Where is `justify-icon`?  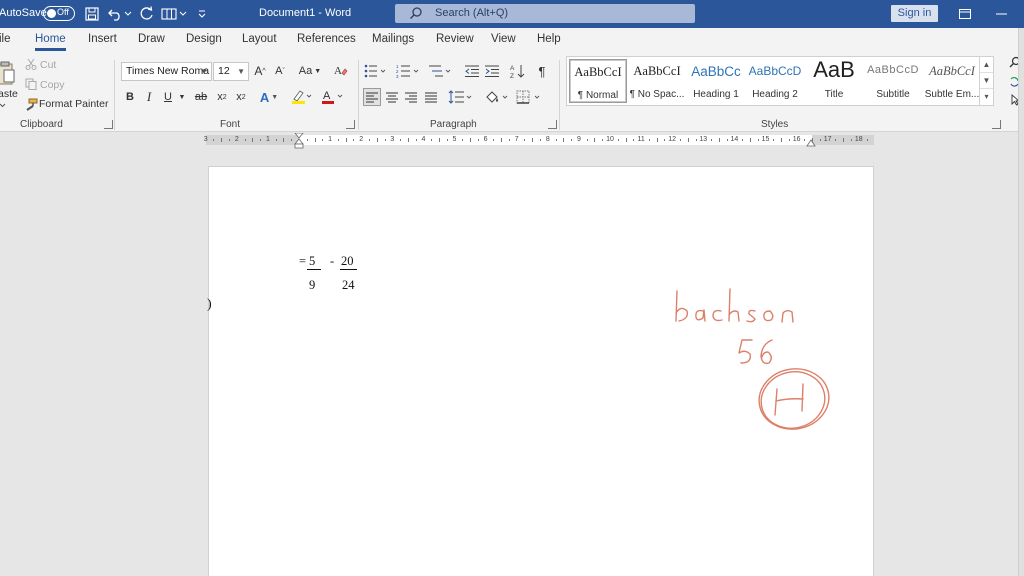 justify-icon is located at coordinates (431, 97).